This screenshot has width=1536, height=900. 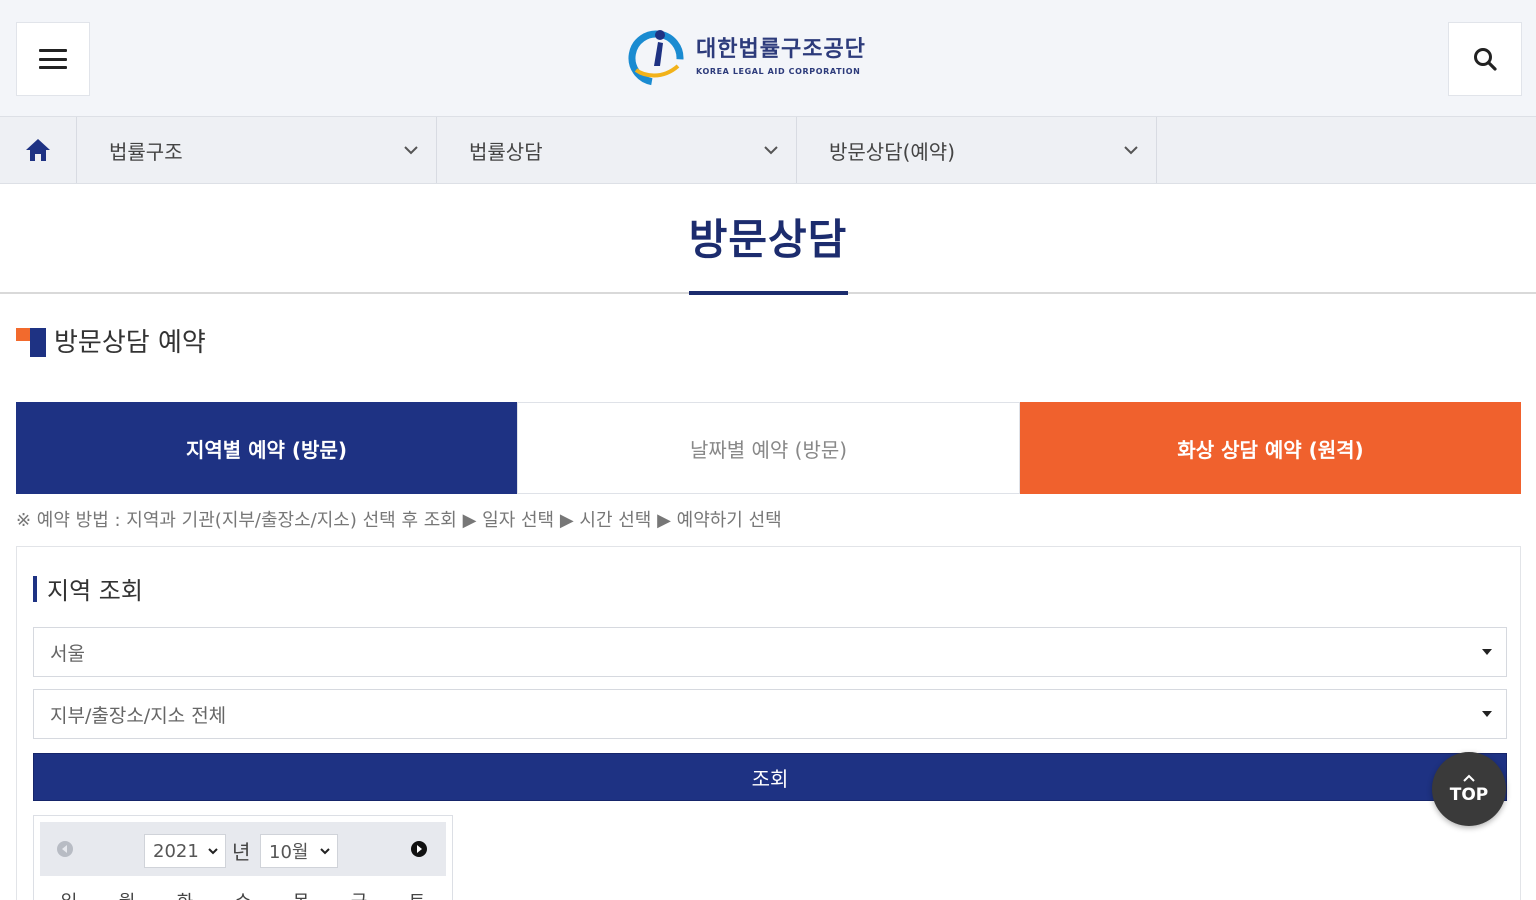 I want to click on office-select-value: 지부/출장소/지소 전체, so click(x=138, y=715).